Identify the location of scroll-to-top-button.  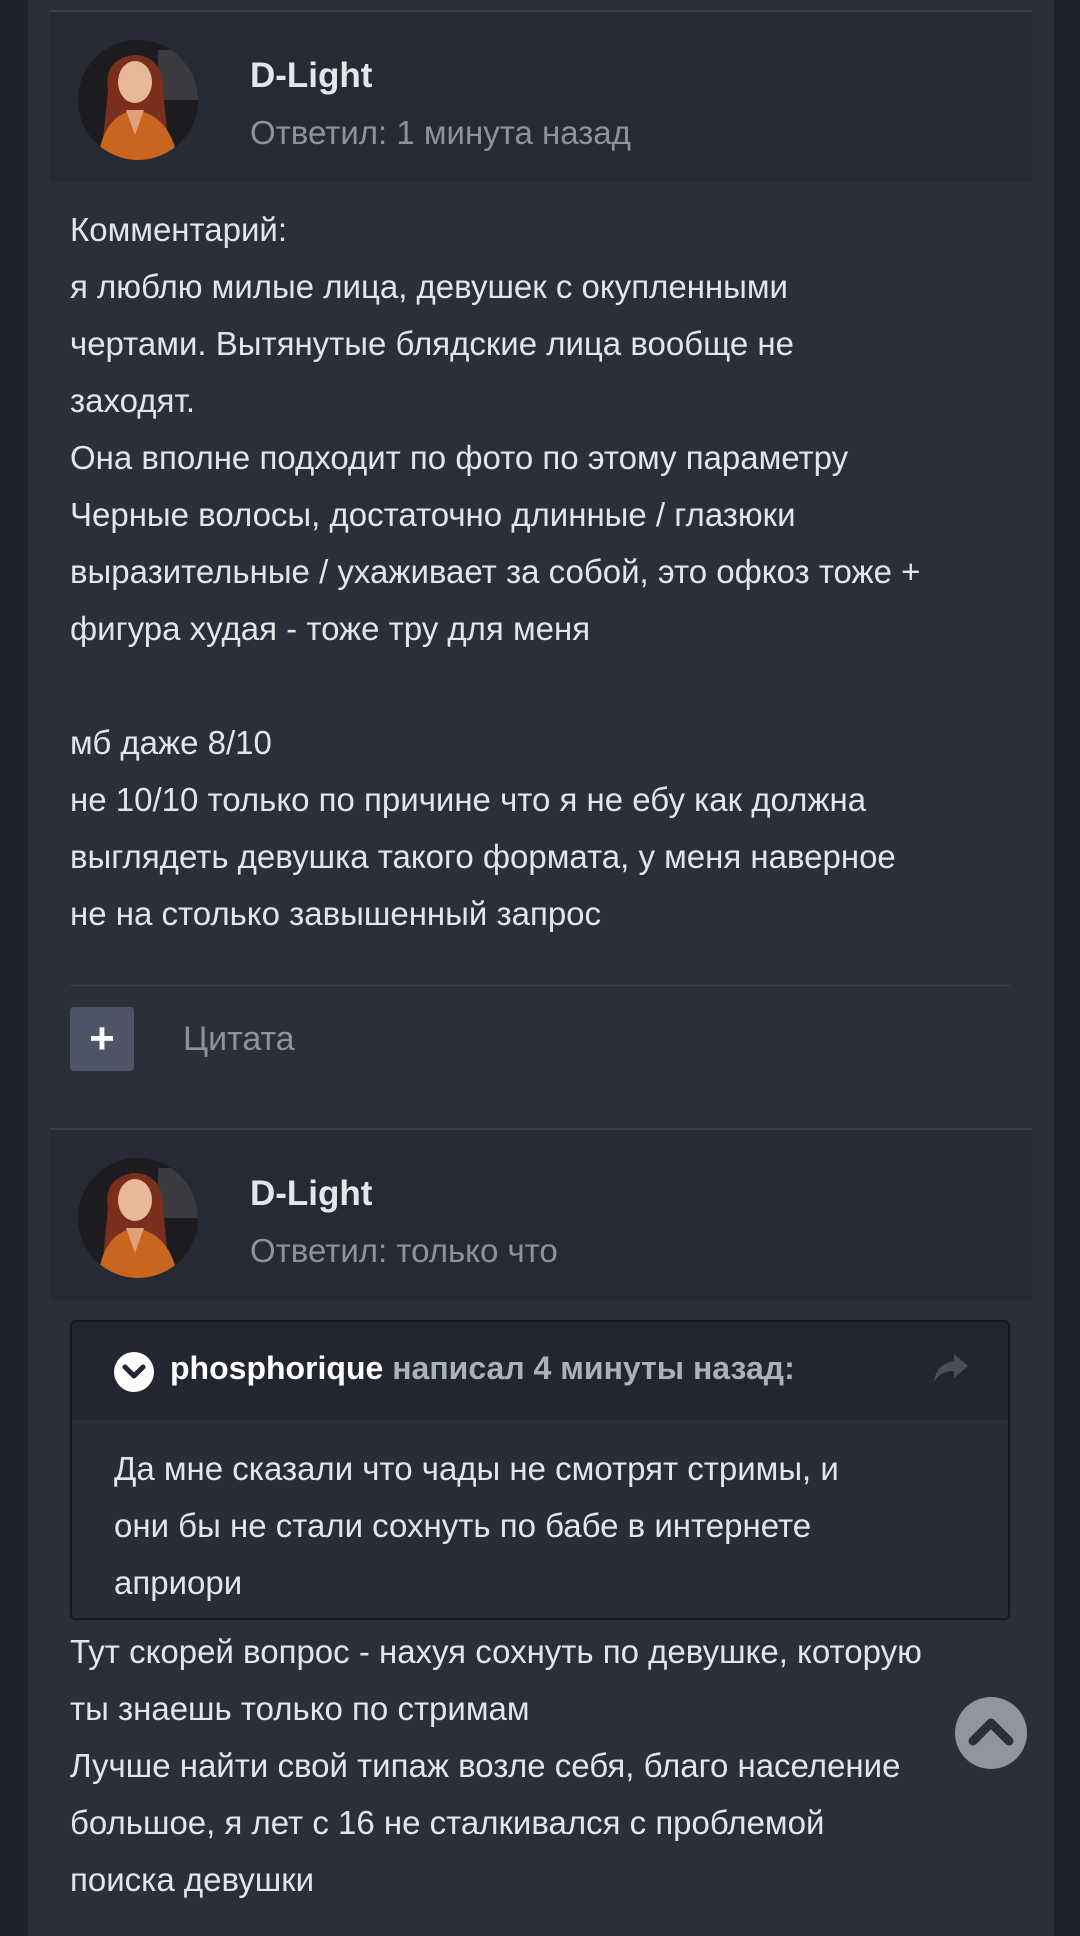
(991, 1733).